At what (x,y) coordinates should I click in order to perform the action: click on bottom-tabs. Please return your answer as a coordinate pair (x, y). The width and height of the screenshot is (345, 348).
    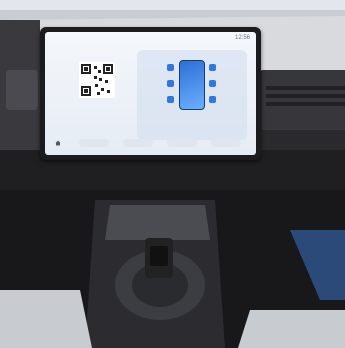
    Looking at the image, I should click on (153, 144).